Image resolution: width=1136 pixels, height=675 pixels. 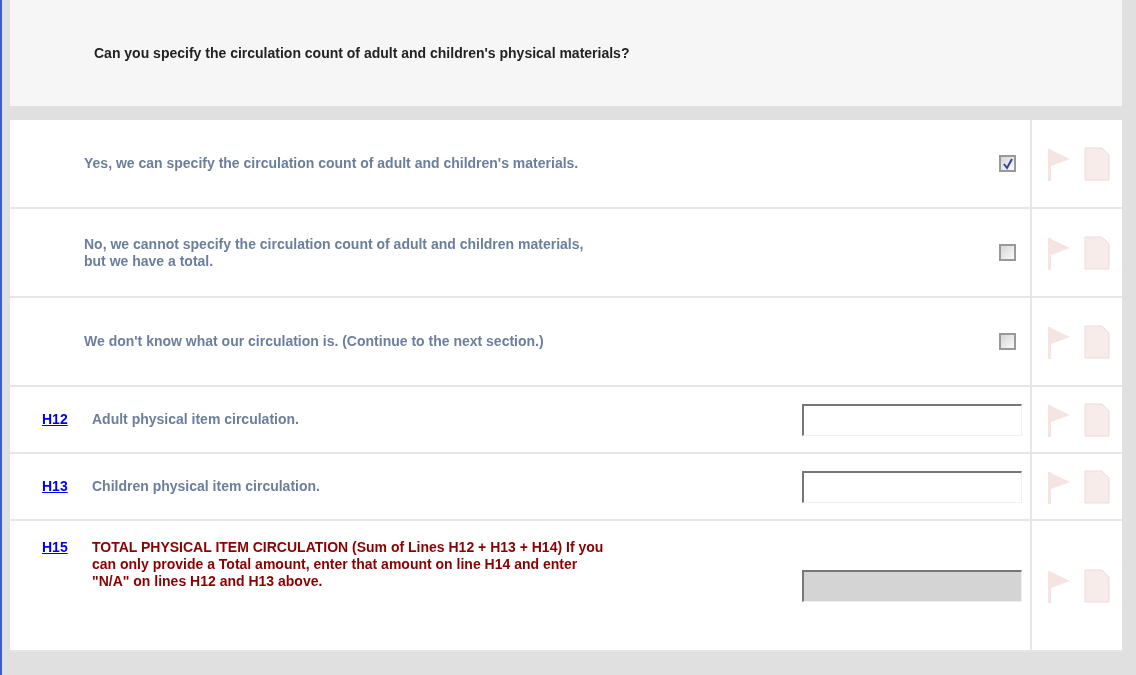 I want to click on question-text: Can you specify the circulation count of adult and children's physical materials?, so click(x=362, y=53).